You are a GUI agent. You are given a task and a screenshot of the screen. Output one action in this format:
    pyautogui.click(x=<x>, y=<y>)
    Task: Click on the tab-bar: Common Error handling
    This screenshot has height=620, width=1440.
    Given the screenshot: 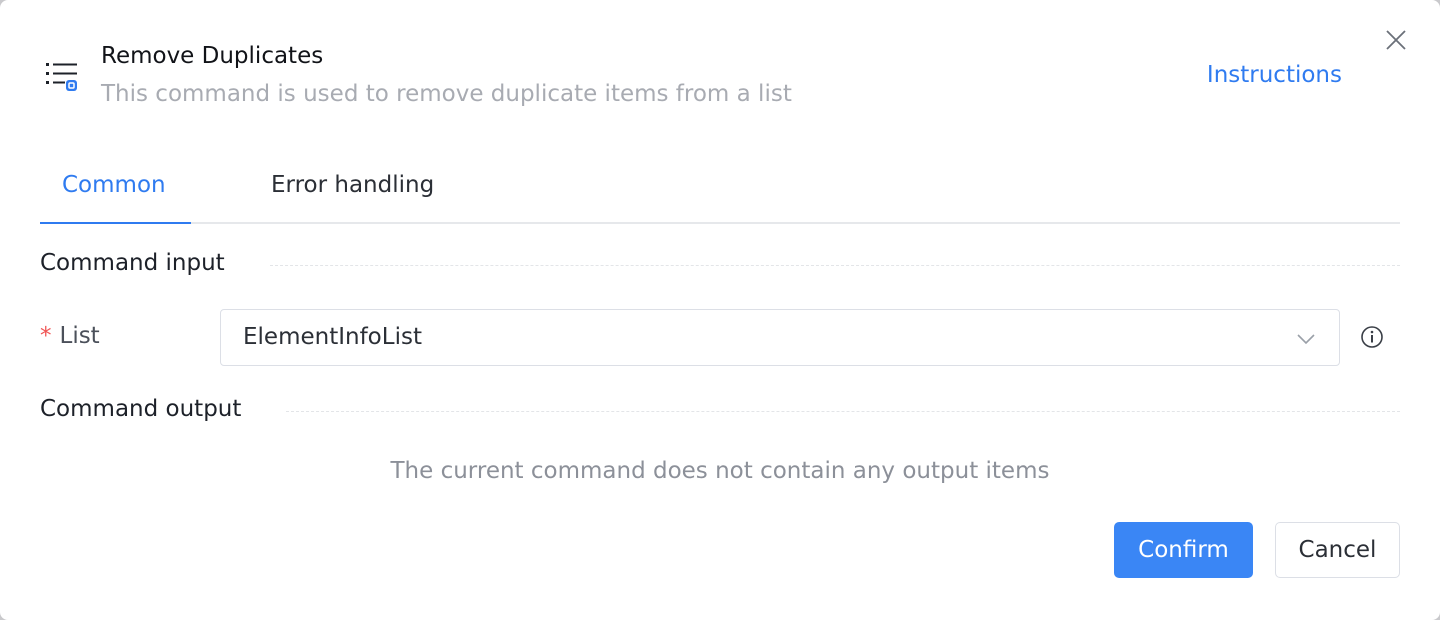 What is the action you would take?
    pyautogui.click(x=720, y=188)
    